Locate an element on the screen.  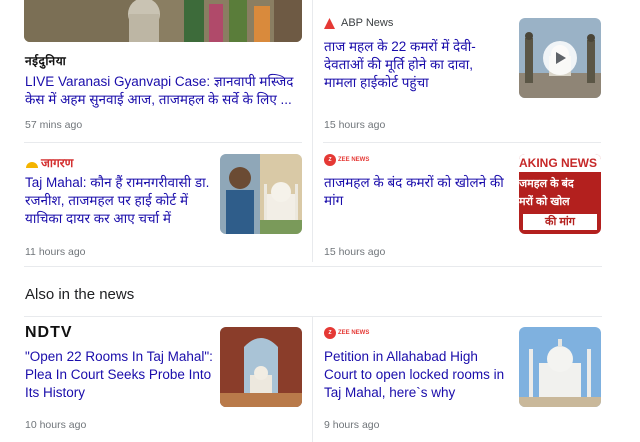
naidunia-logo: नईदुनिया is located at coordinates (46, 61).